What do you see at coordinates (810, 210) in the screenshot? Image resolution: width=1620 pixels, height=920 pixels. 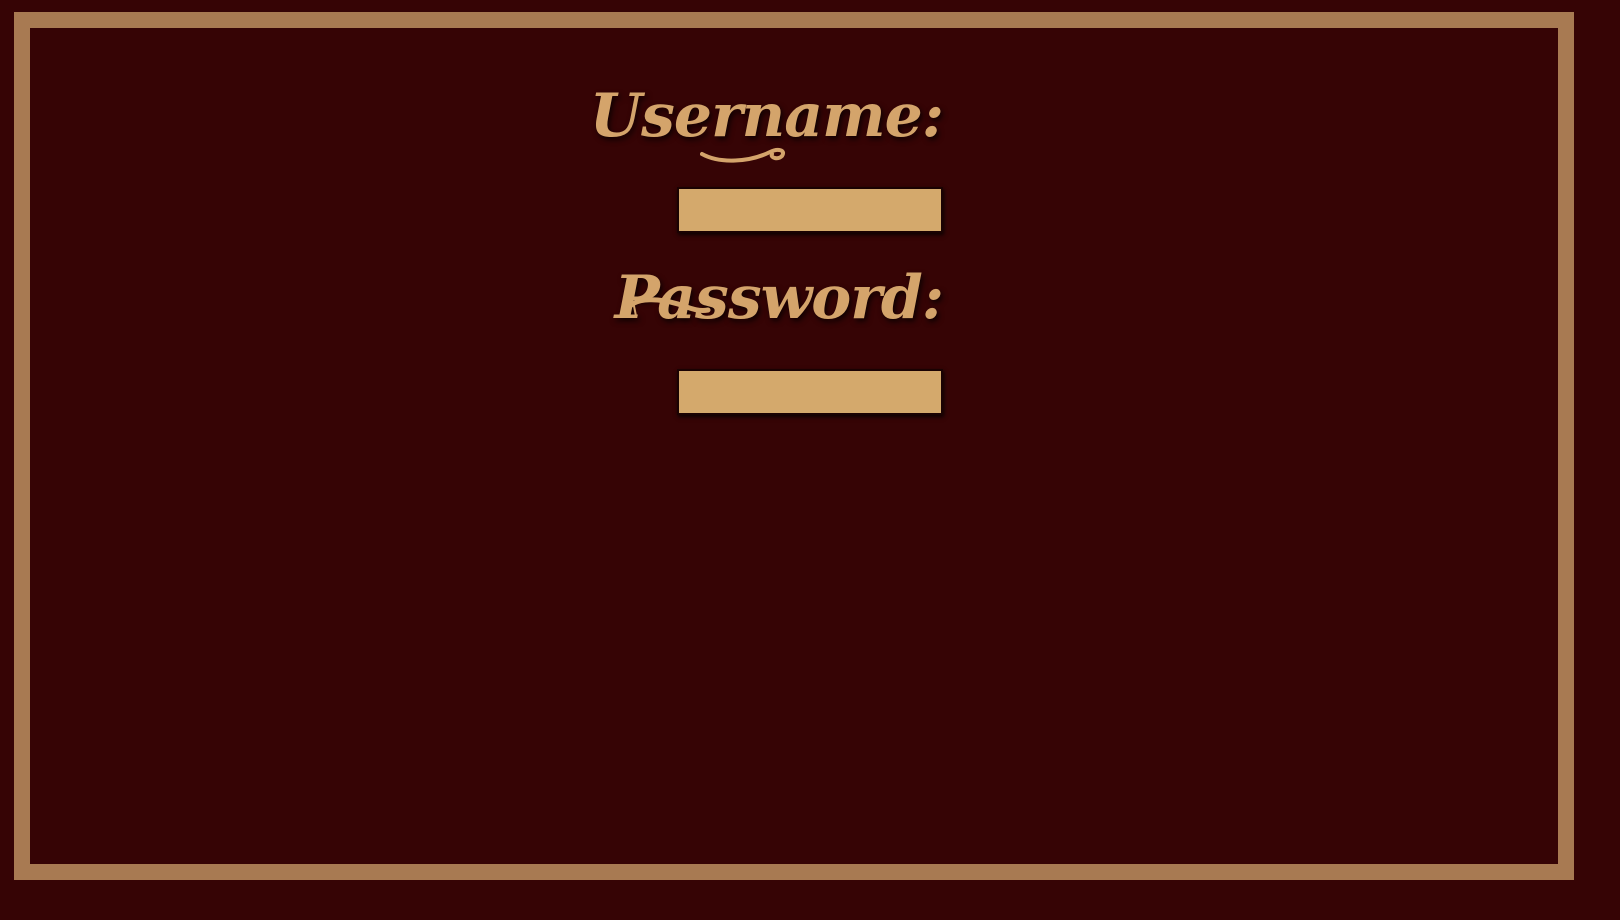 I see `username-input` at bounding box center [810, 210].